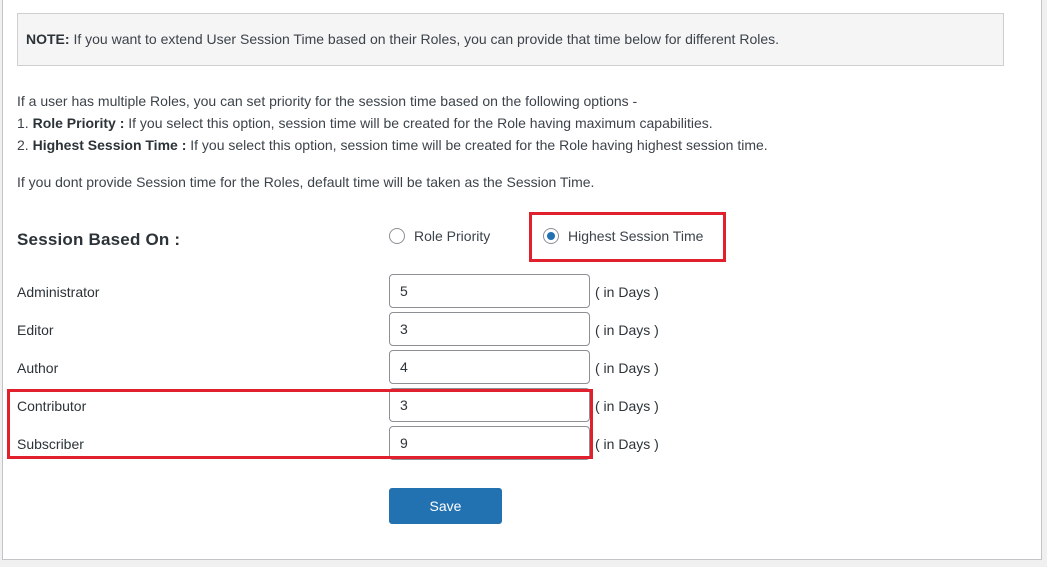 The width and height of the screenshot is (1047, 567). What do you see at coordinates (489, 291) in the screenshot?
I see `session-time-input-administrator` at bounding box center [489, 291].